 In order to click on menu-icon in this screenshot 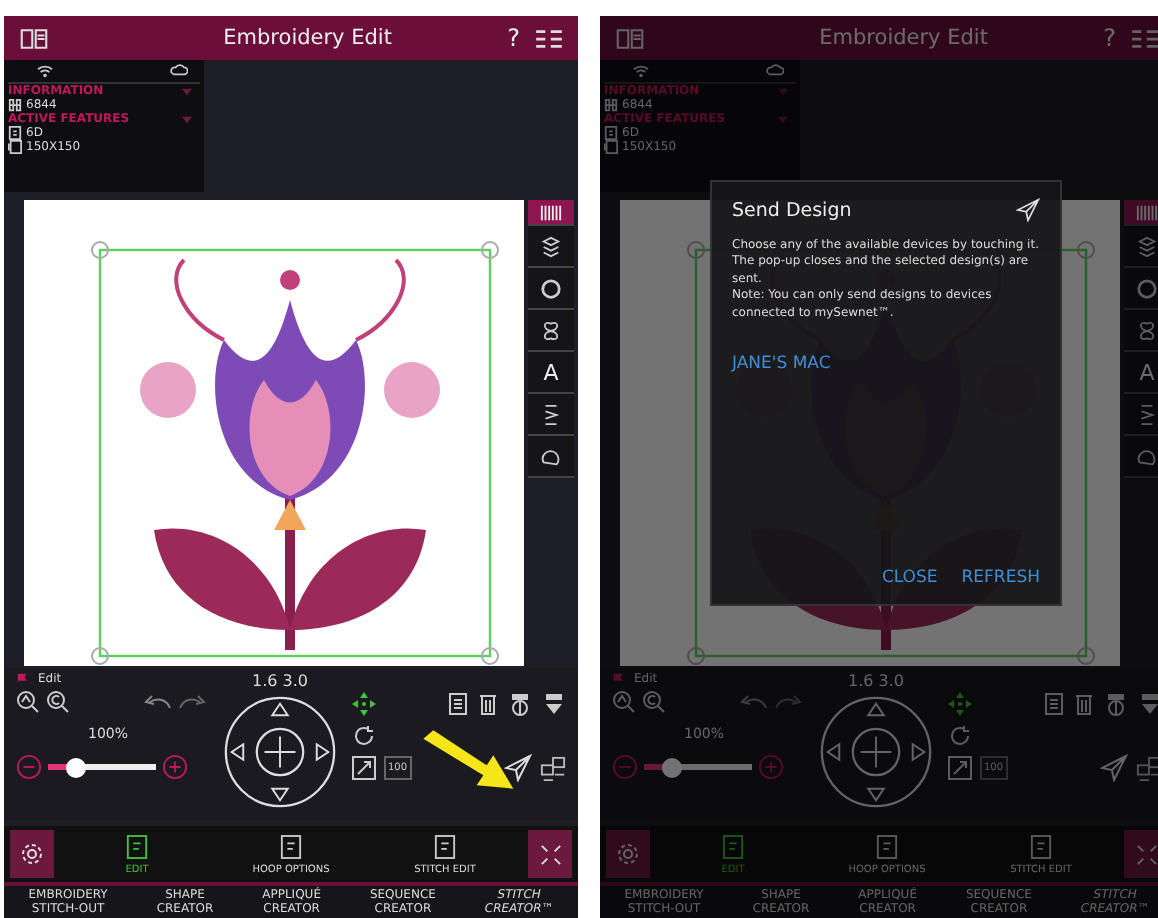, I will do `click(549, 38)`.